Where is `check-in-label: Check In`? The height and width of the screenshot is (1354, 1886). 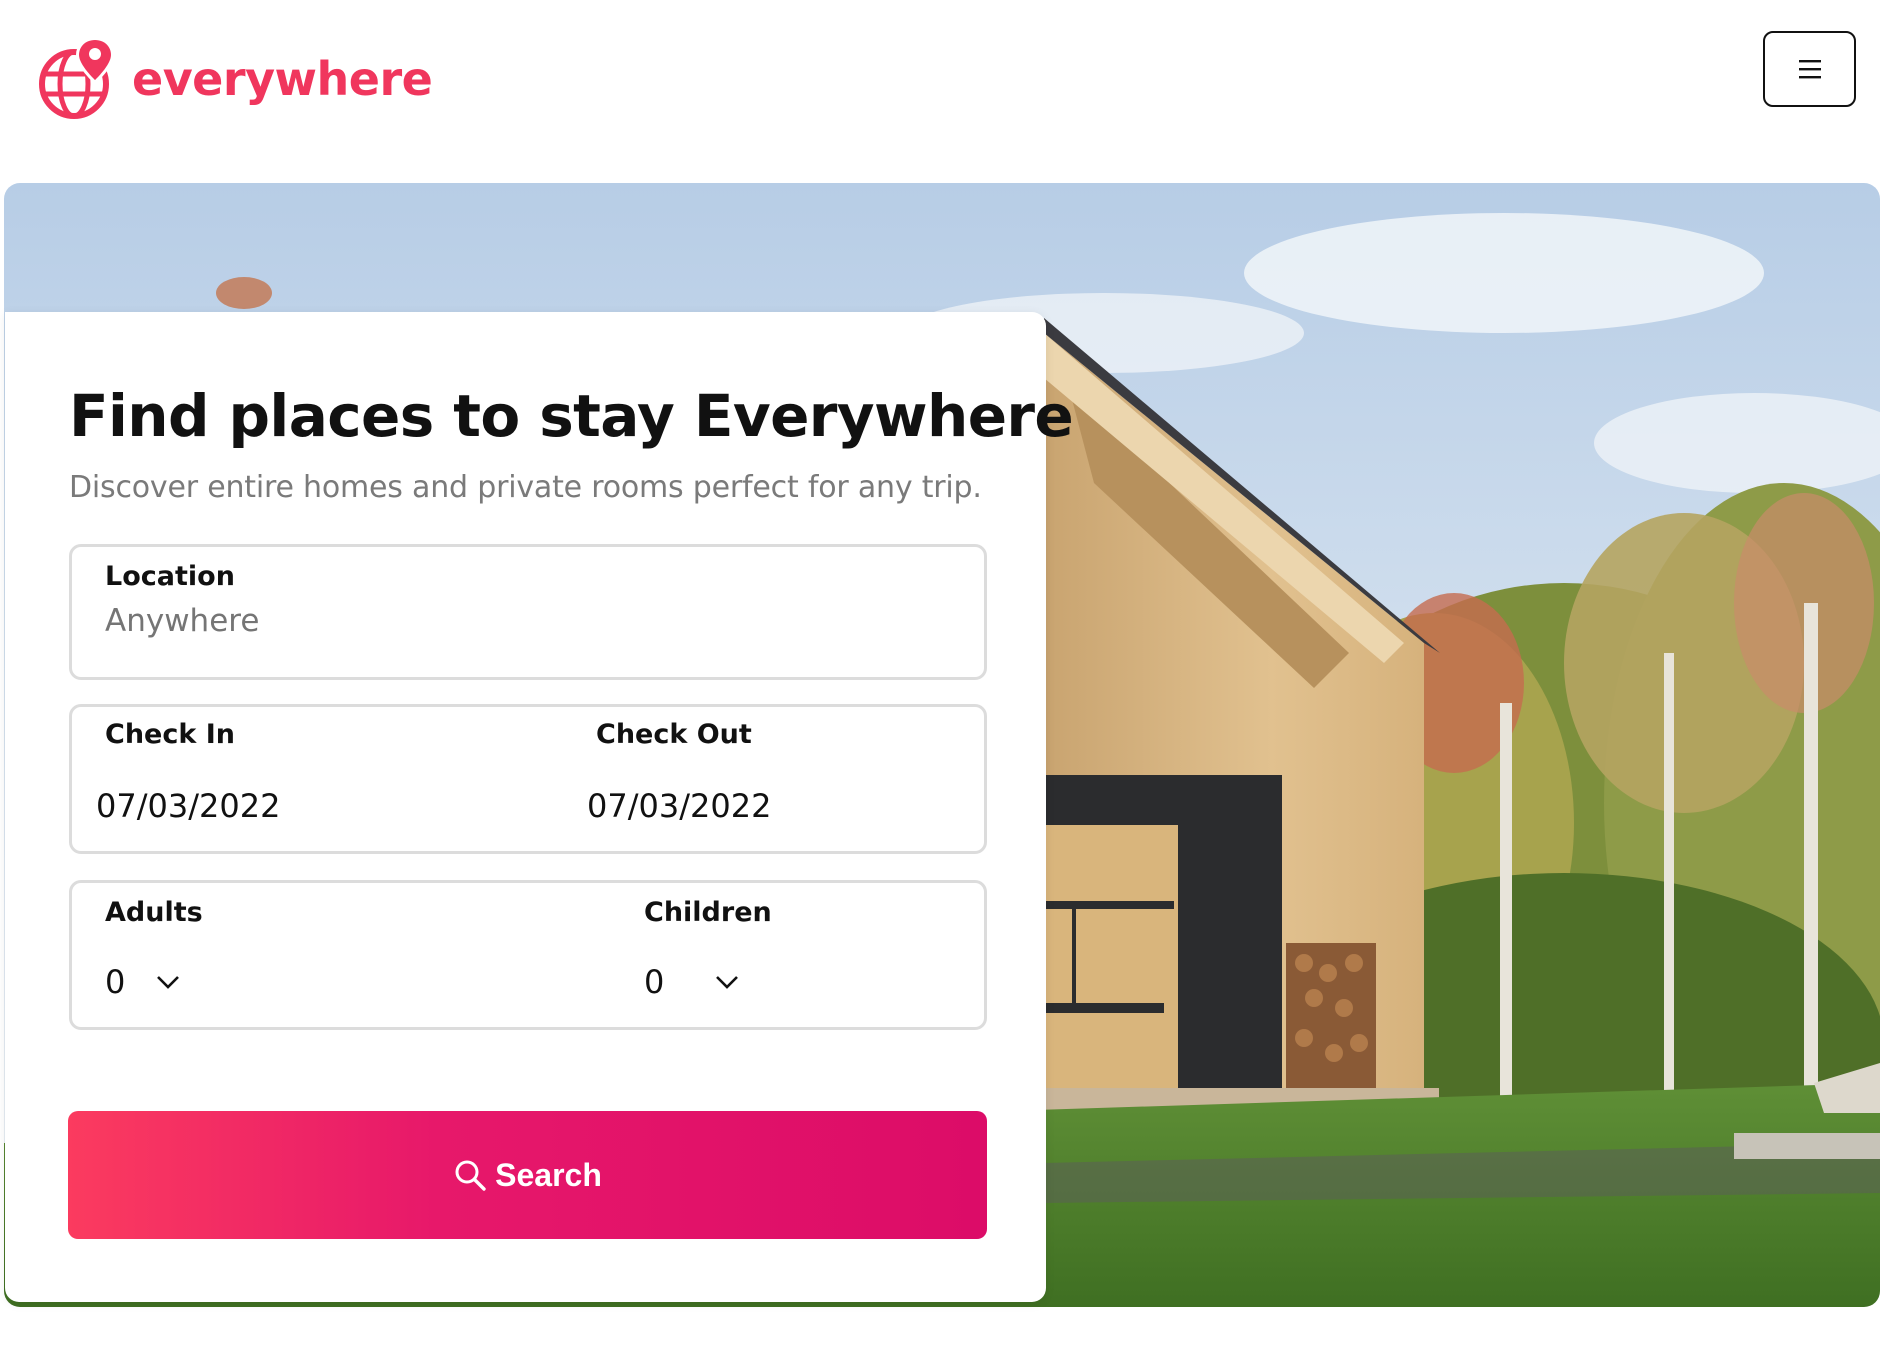
check-in-label: Check In is located at coordinates (170, 734).